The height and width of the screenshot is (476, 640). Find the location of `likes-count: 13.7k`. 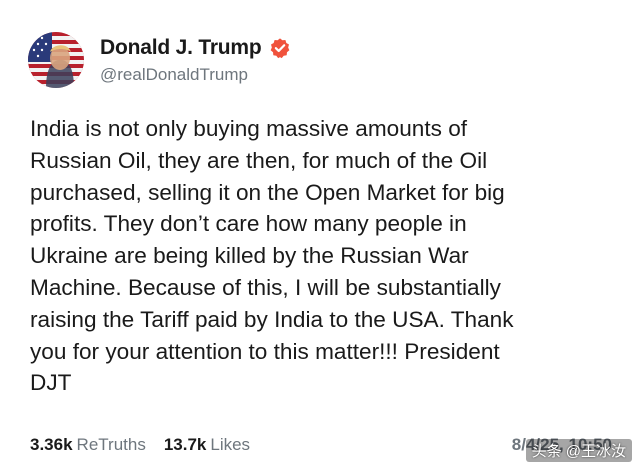

likes-count: 13.7k is located at coordinates (185, 444).